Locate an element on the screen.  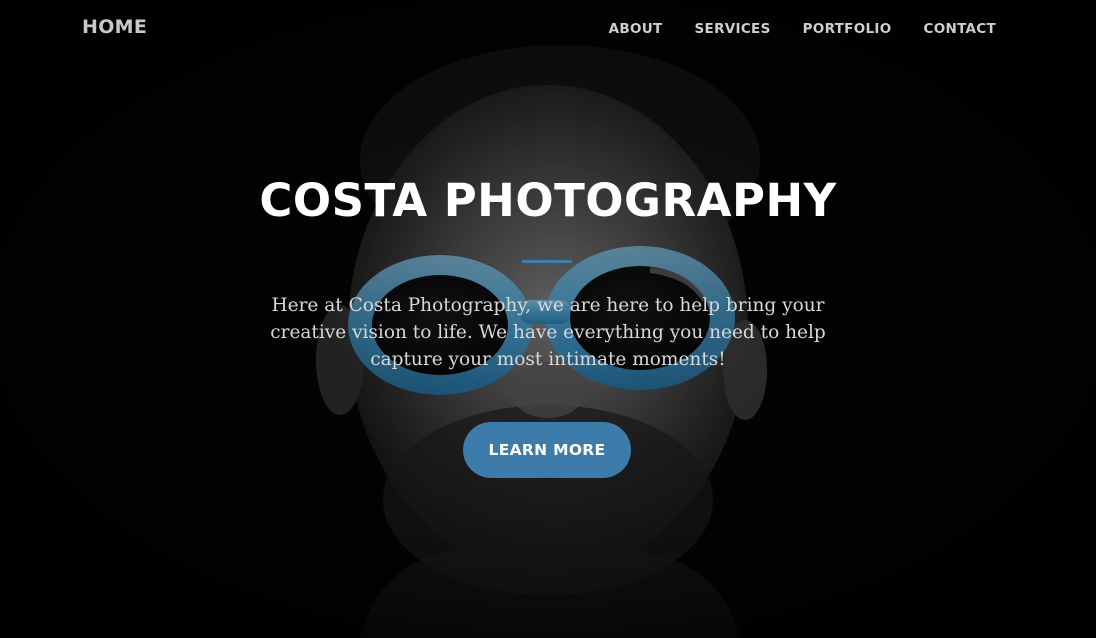
contact-link: CONTACT is located at coordinates (959, 29).